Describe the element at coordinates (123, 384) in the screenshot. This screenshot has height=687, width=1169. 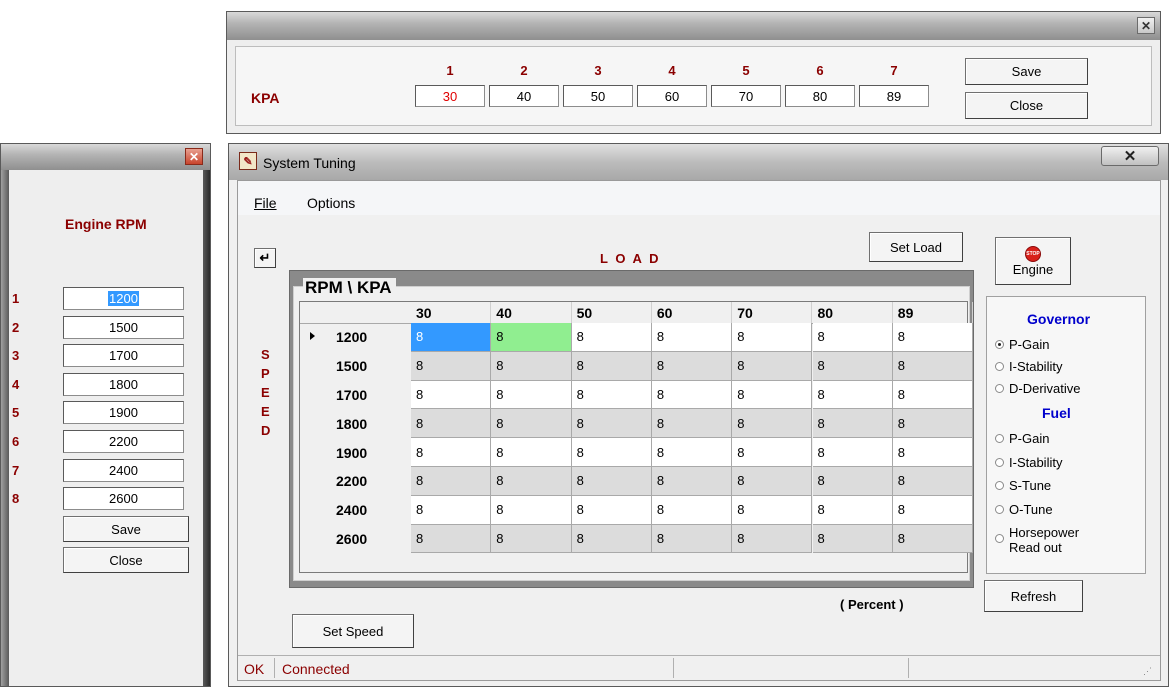
I see `rpm-value-input: 1800` at that location.